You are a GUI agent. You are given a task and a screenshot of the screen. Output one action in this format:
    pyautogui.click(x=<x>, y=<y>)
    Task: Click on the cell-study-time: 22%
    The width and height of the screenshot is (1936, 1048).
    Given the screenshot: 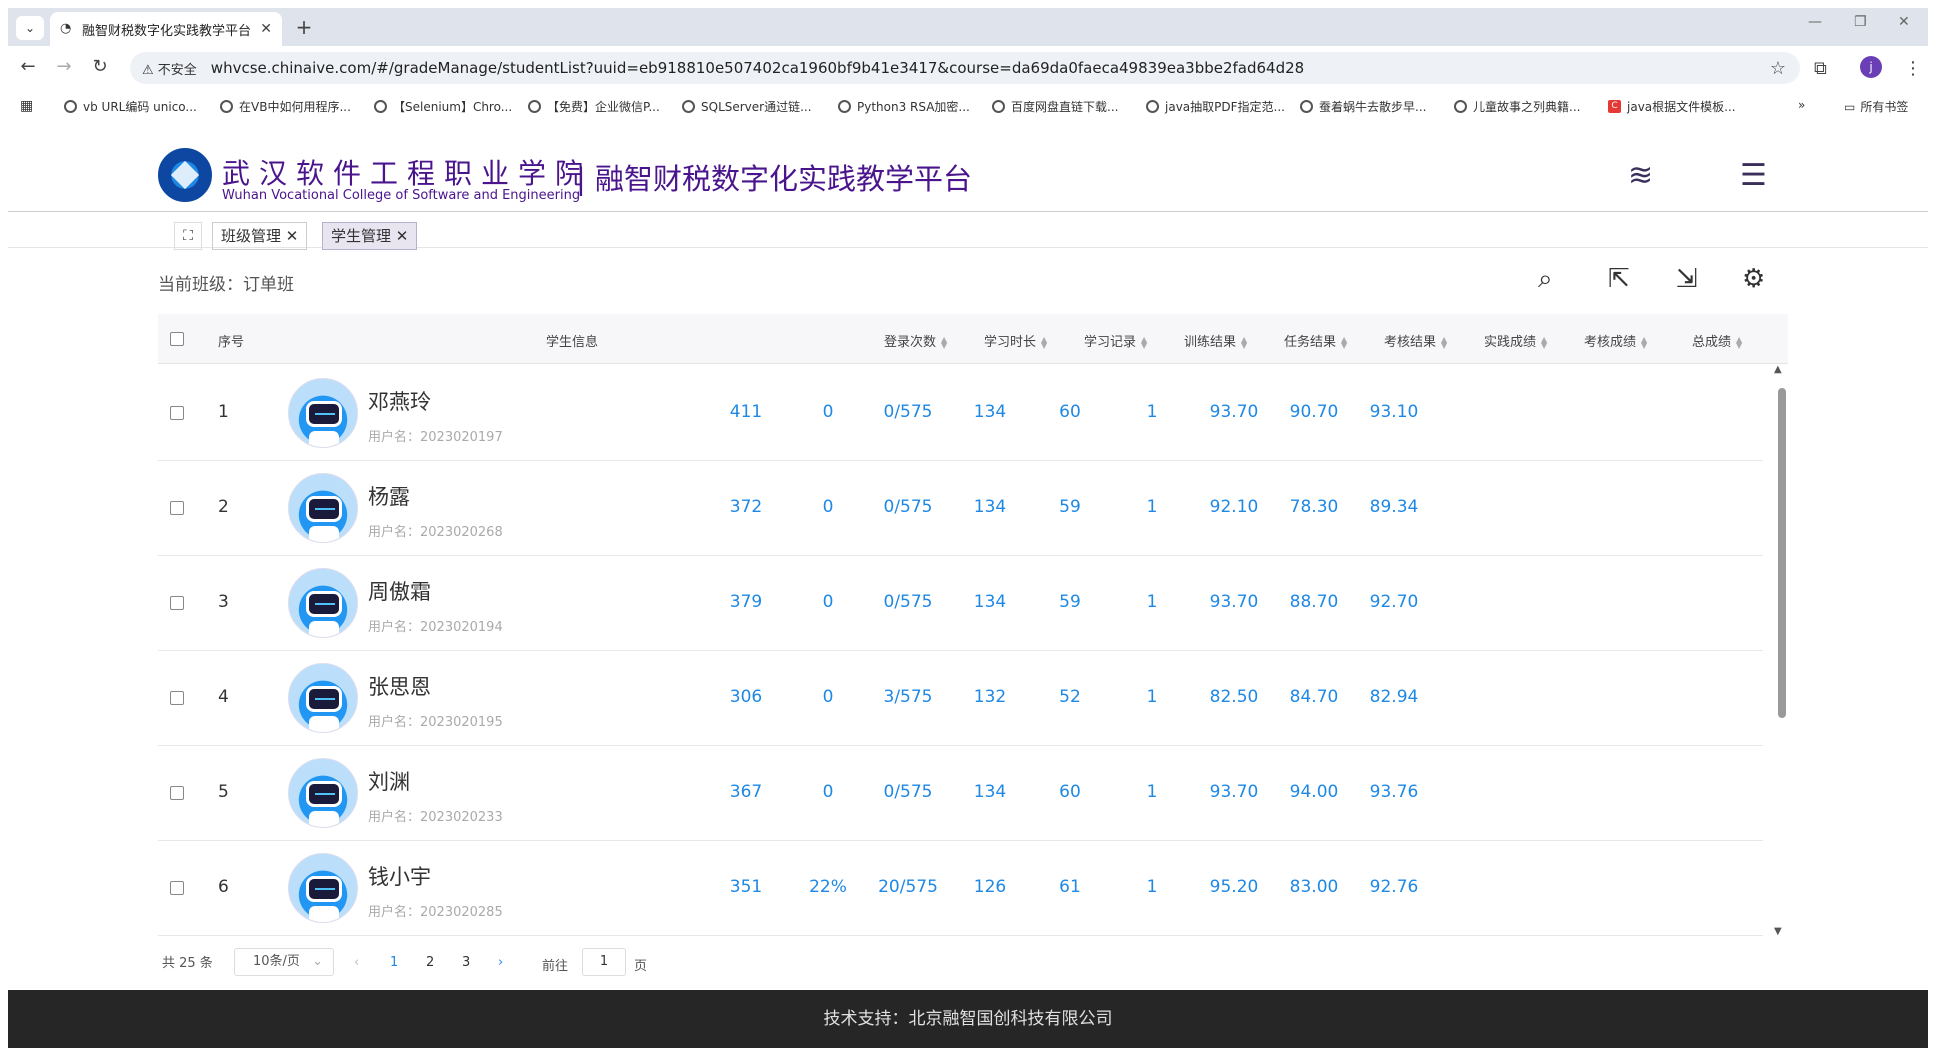 What is the action you would take?
    pyautogui.click(x=828, y=887)
    